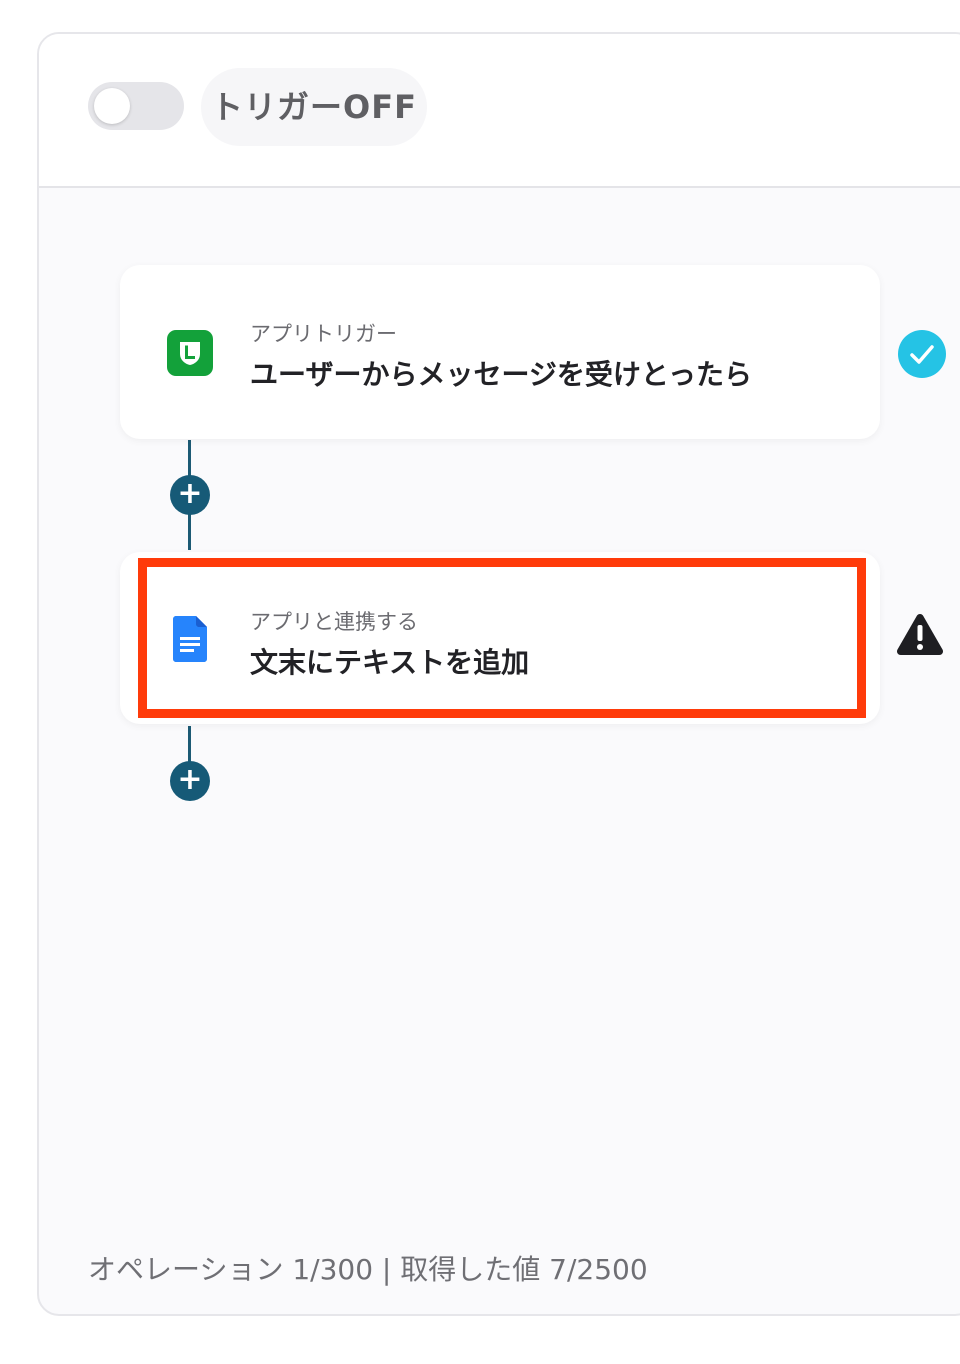 This screenshot has width=960, height=1364. I want to click on step-card-trigger: アプリトリガー ユーザーからメッセージを受けとったら, so click(500, 352).